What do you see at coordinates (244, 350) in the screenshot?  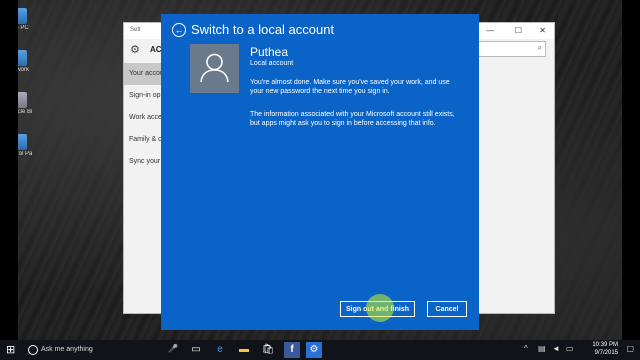 I see `file-explorer-icon: ▬` at bounding box center [244, 350].